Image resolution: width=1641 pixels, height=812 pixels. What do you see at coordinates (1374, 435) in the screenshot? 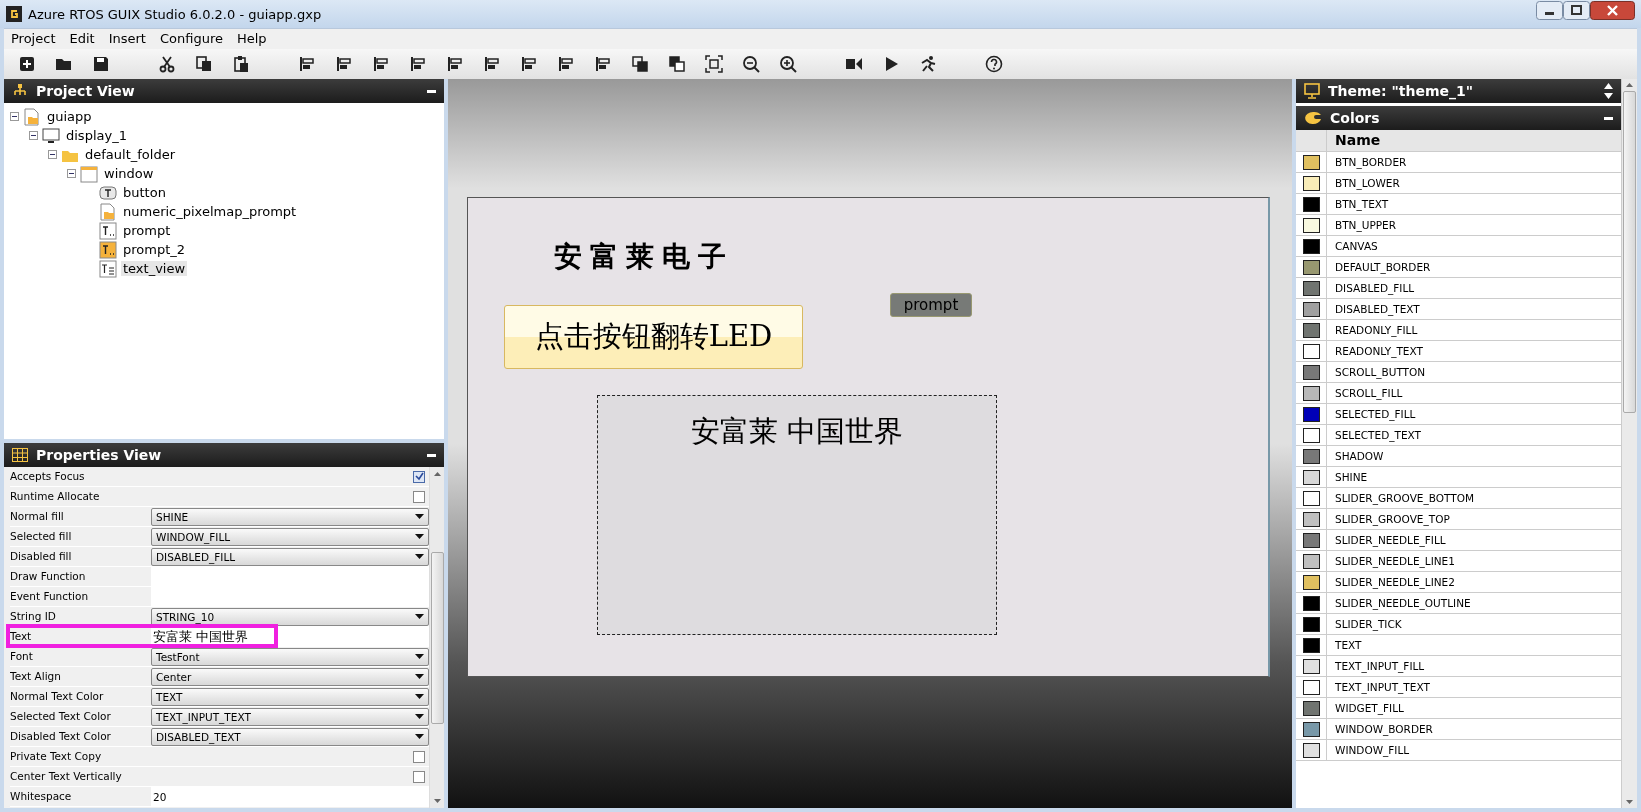
I see `color-name: SELECTED_TEXT` at bounding box center [1374, 435].